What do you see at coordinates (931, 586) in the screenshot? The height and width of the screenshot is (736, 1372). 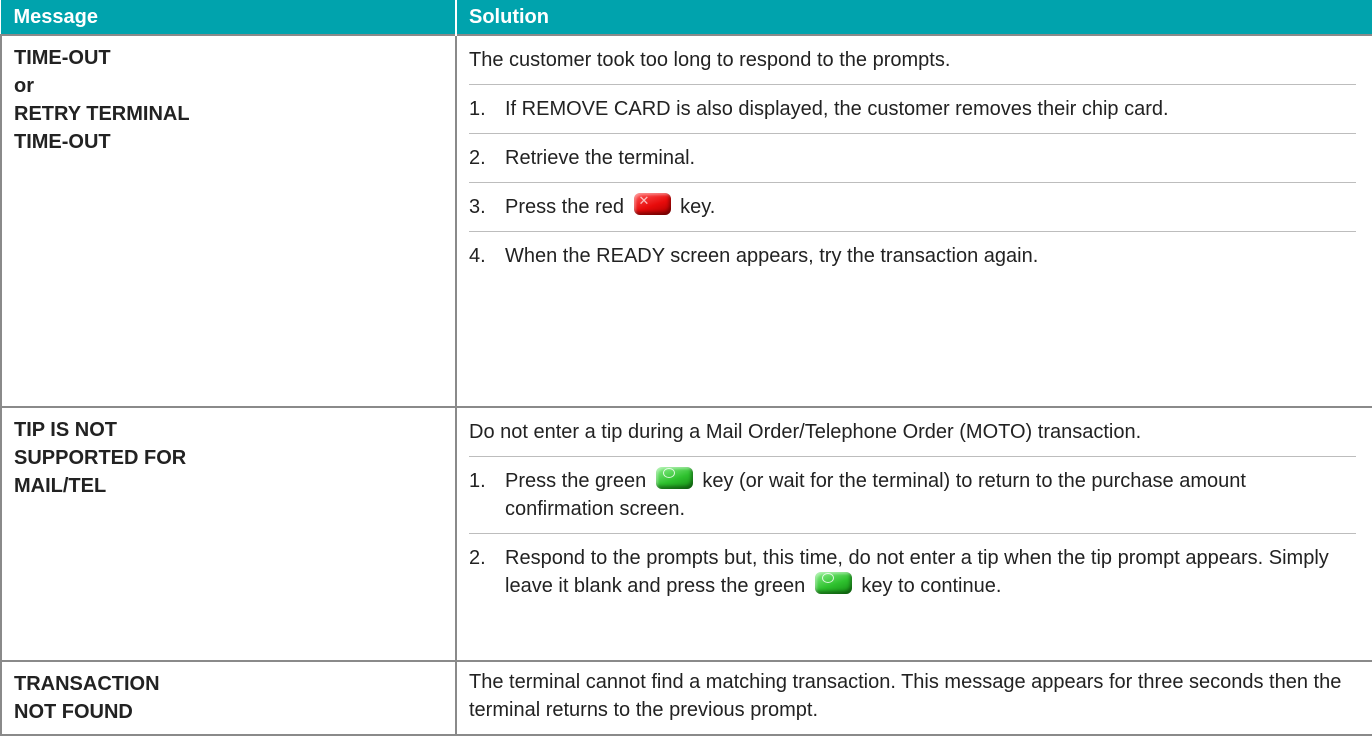 I see `step-text-after-key: key to continue.` at bounding box center [931, 586].